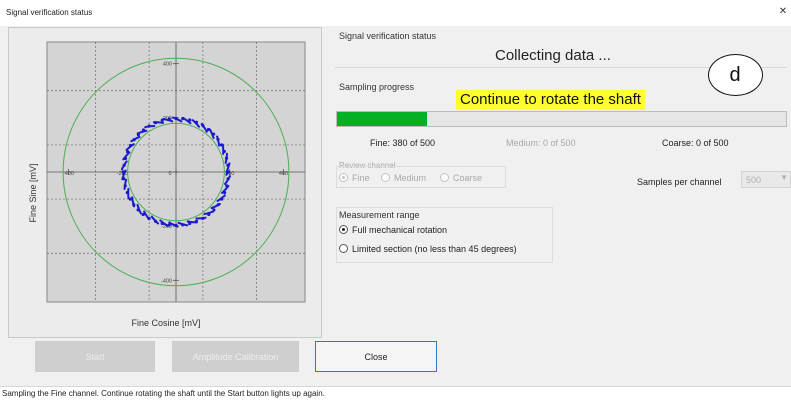 The width and height of the screenshot is (791, 400). What do you see at coordinates (167, 65) in the screenshot?
I see `y-tick-label: 400` at bounding box center [167, 65].